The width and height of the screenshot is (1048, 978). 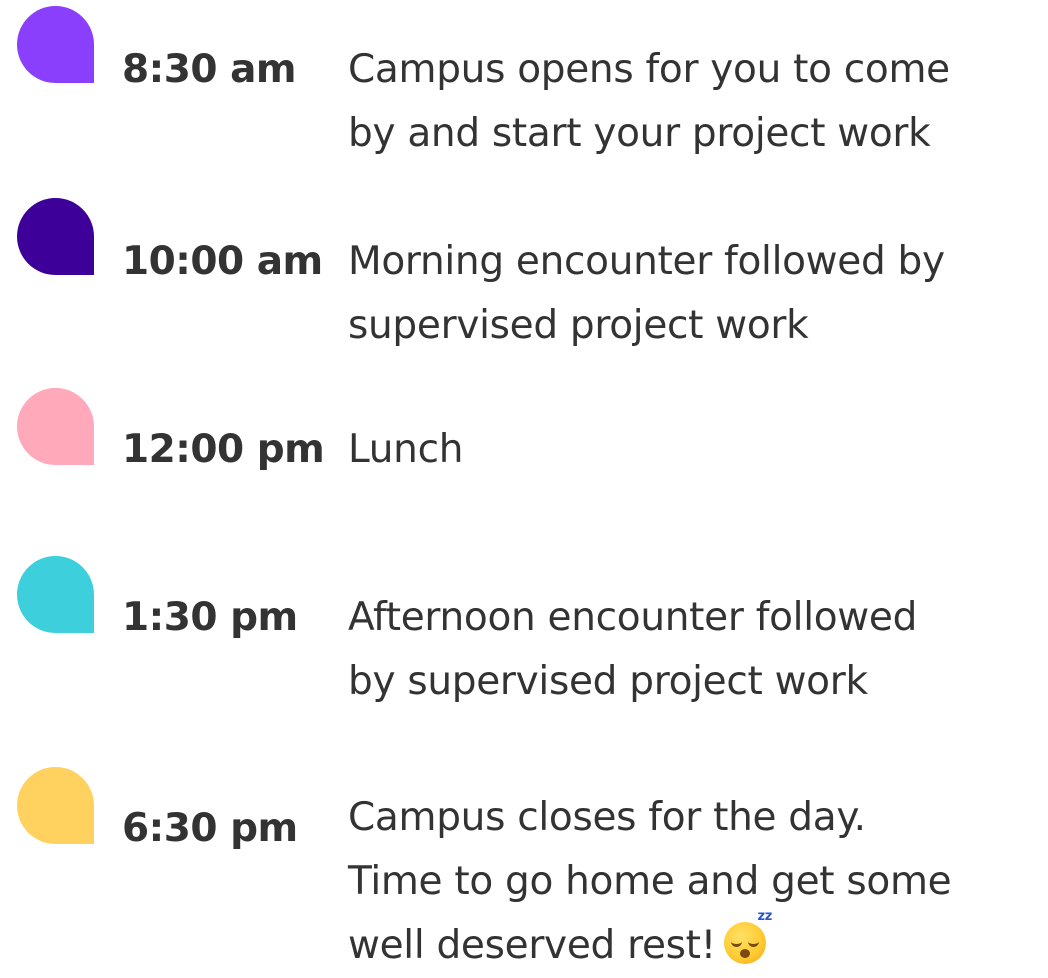 I want to click on description-line: supervised project work, so click(x=578, y=325).